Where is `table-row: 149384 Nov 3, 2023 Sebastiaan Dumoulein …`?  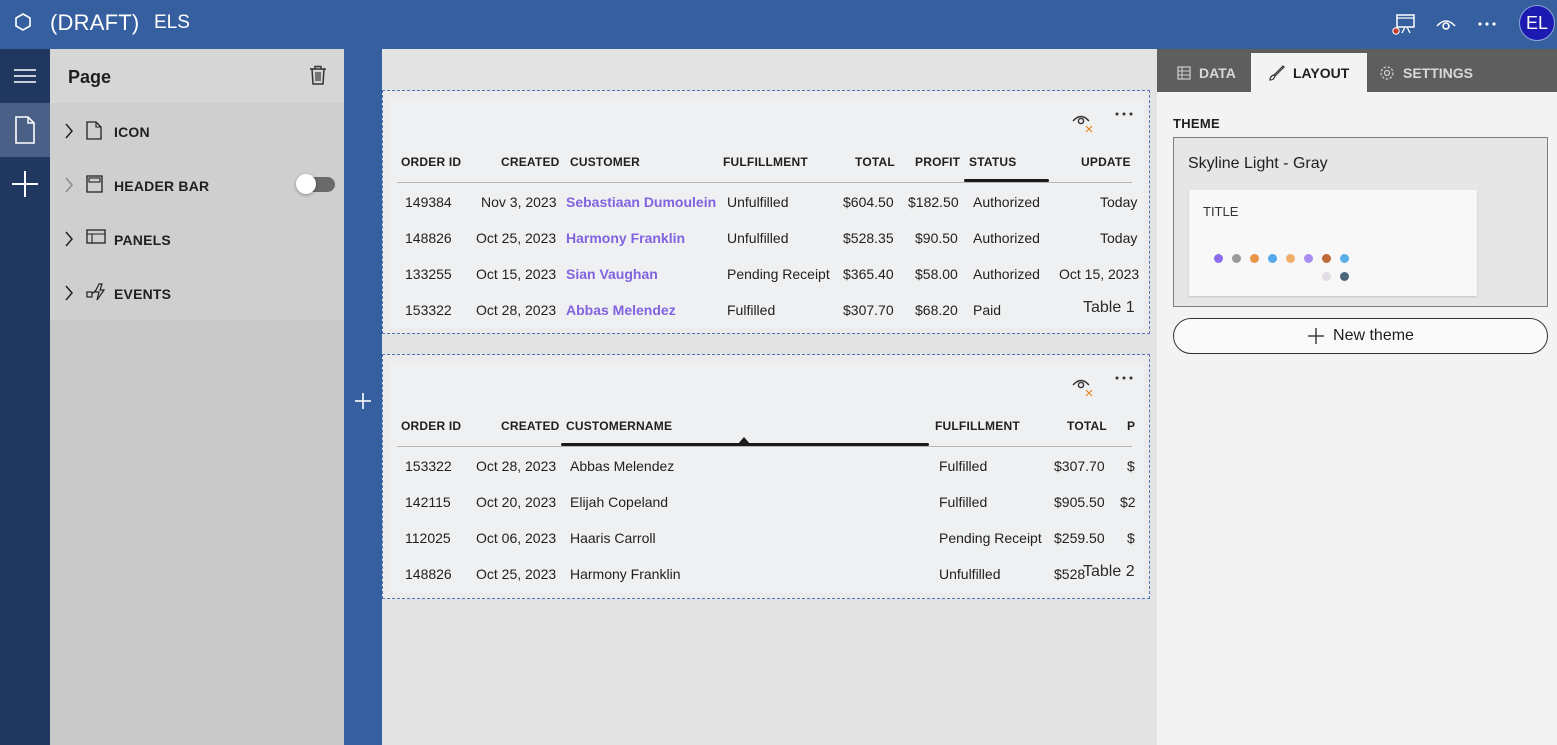
table-row: 149384 Nov 3, 2023 Sebastiaan Dumoulein … is located at coordinates (767, 201).